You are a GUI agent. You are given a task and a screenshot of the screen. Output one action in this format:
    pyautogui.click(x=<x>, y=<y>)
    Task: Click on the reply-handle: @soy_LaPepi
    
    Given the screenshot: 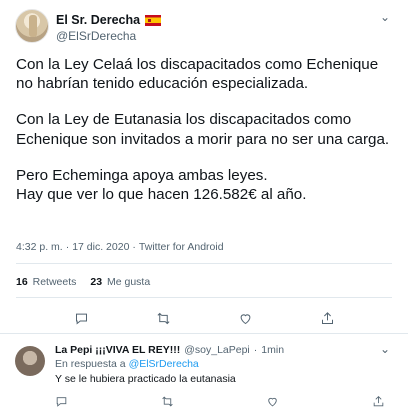 What is the action you would take?
    pyautogui.click(x=217, y=350)
    